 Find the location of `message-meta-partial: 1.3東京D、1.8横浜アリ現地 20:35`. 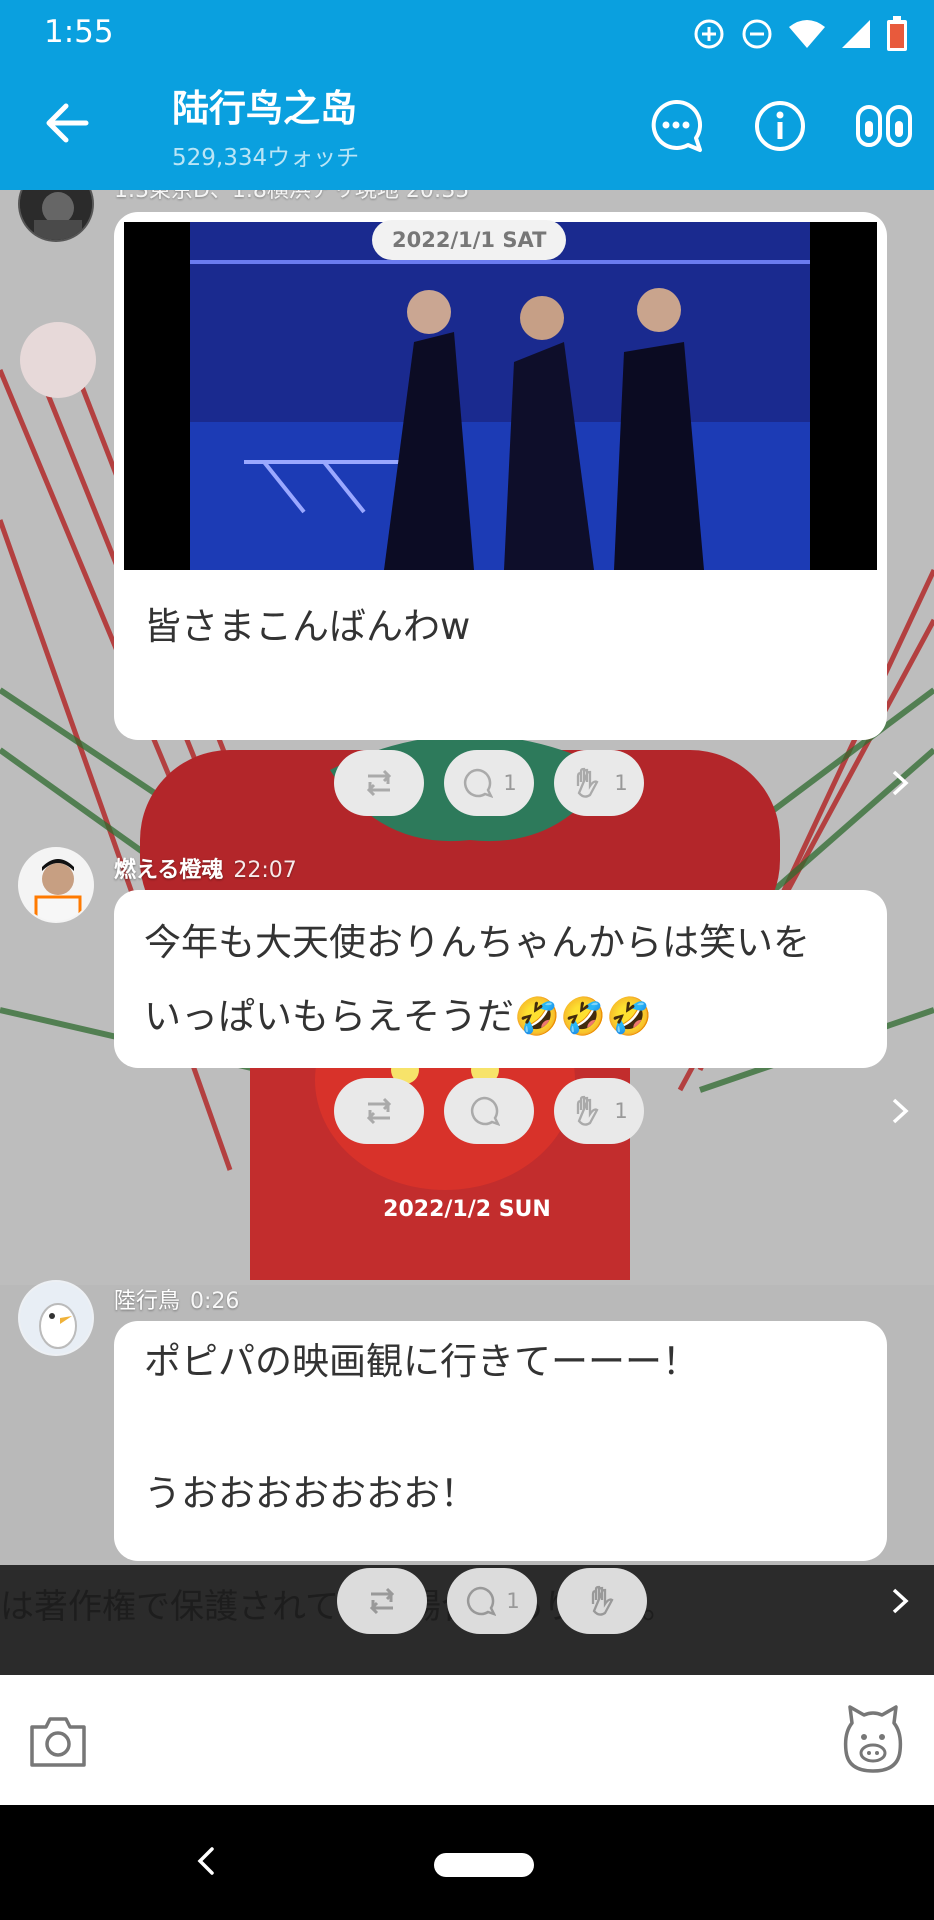

message-meta-partial: 1.3東京D、1.8横浜アリ現地 20:35 is located at coordinates (291, 197).